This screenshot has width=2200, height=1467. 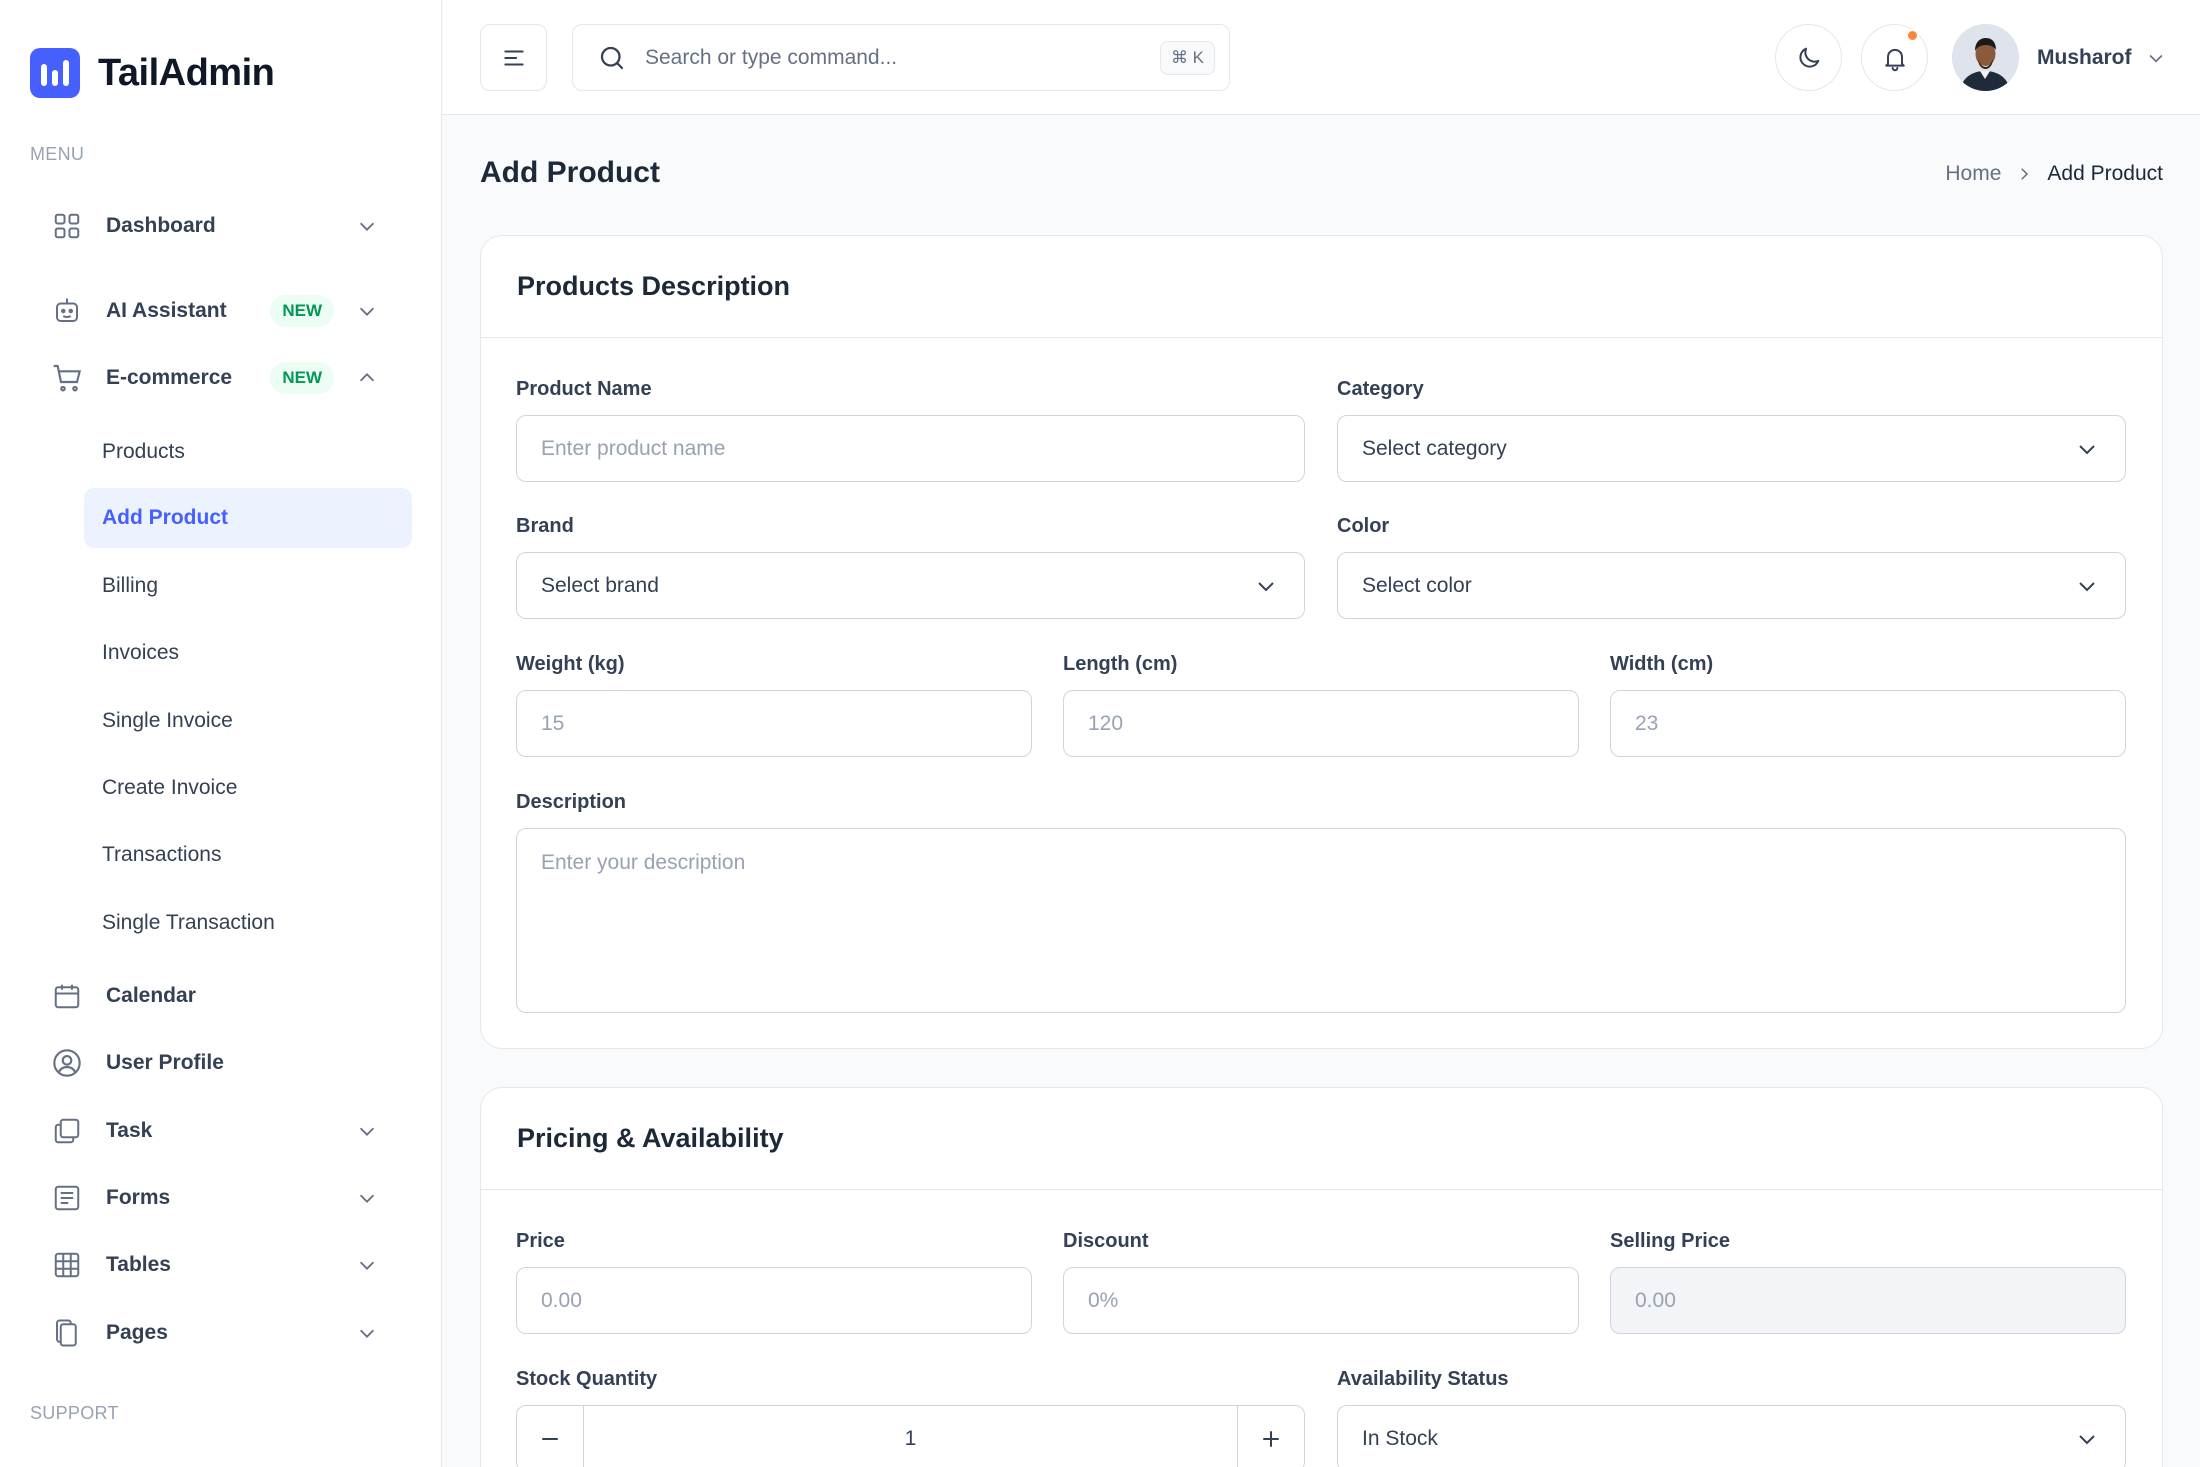 I want to click on sidebar-subitem-invoices: Invoices, so click(x=248, y=653).